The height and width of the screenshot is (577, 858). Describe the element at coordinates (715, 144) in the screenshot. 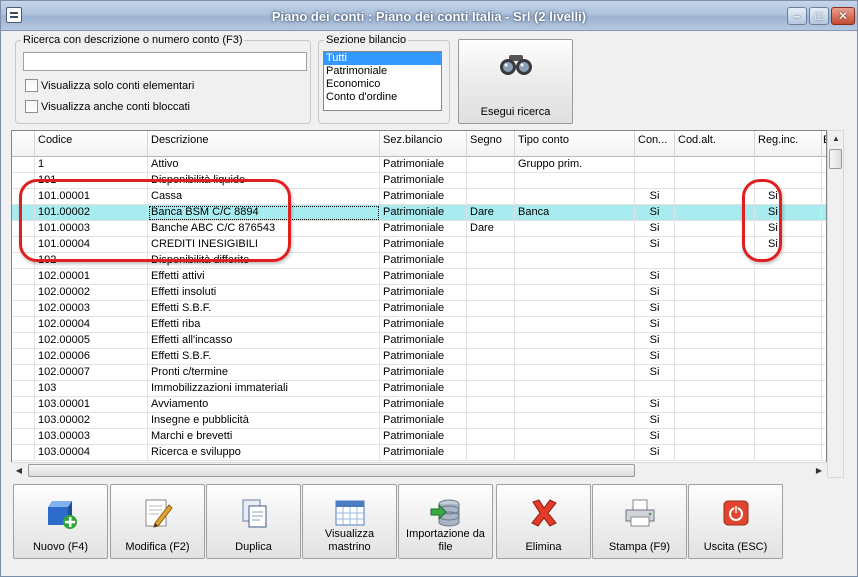

I see `header-cod-alt: Cod.alt.` at that location.